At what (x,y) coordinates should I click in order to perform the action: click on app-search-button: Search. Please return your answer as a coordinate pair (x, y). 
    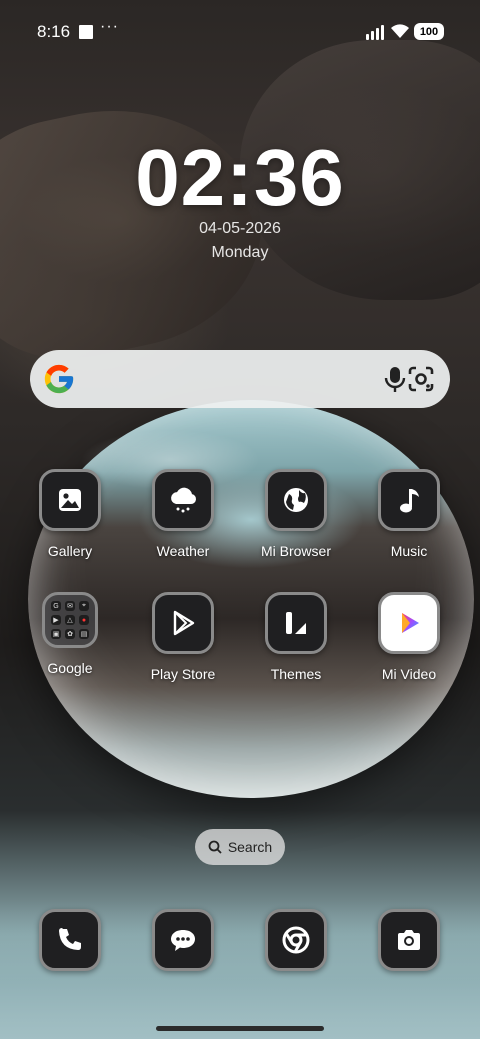
    Looking at the image, I should click on (240, 847).